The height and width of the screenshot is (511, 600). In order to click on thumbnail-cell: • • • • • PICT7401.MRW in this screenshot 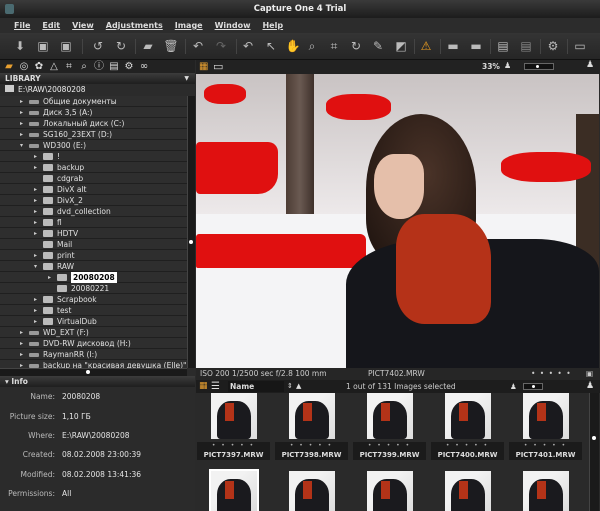, I will do `click(546, 427)`.